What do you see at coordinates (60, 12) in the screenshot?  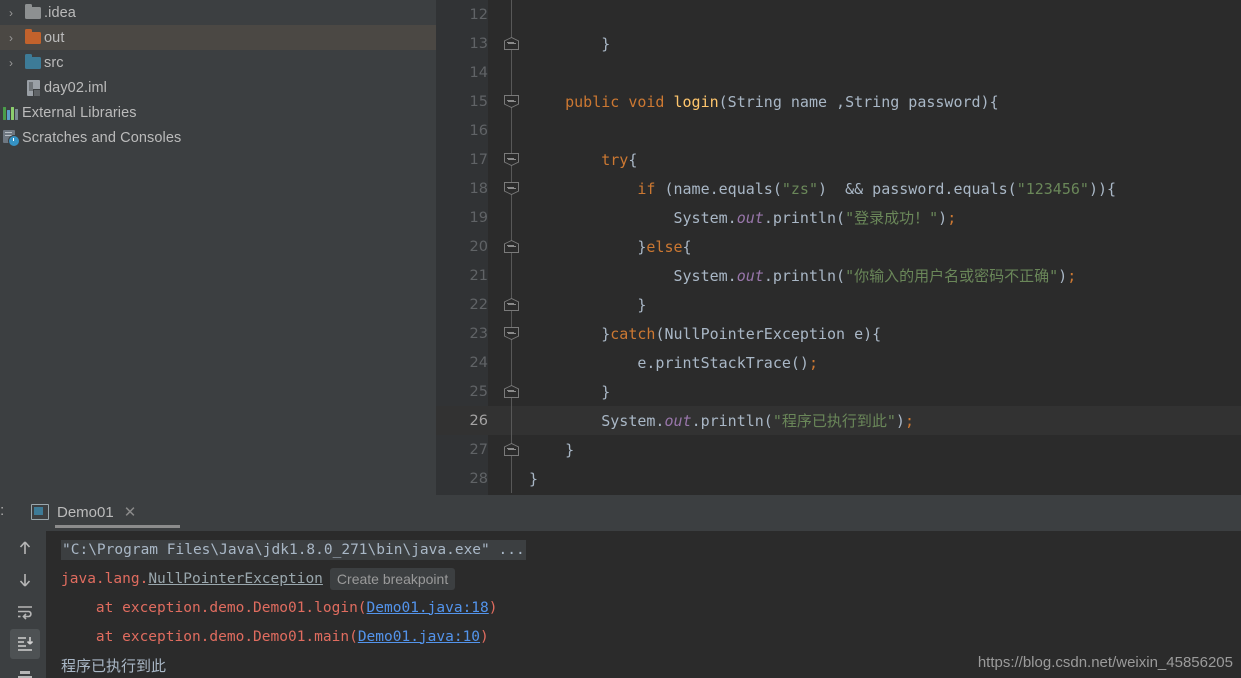 I see `tree-item-label: .idea` at bounding box center [60, 12].